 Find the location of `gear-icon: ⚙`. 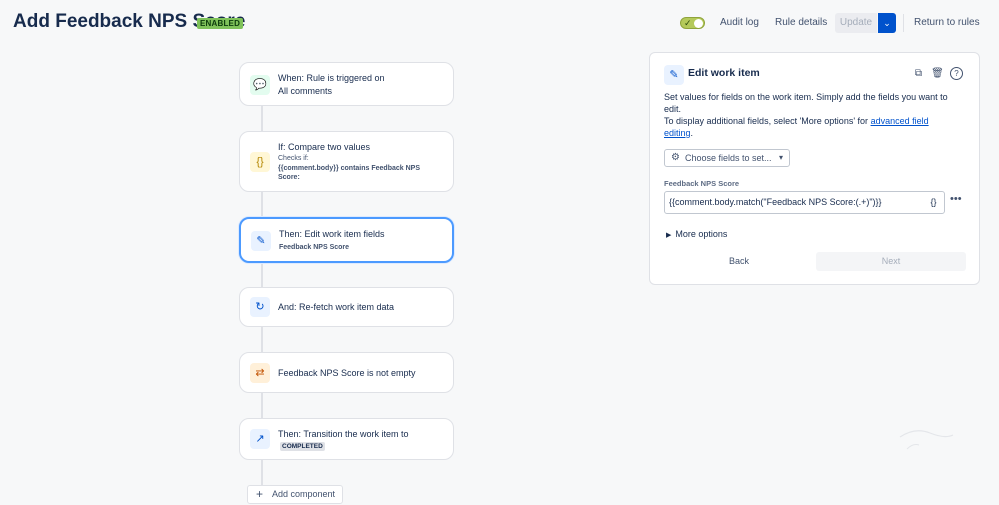

gear-icon: ⚙ is located at coordinates (675, 157).